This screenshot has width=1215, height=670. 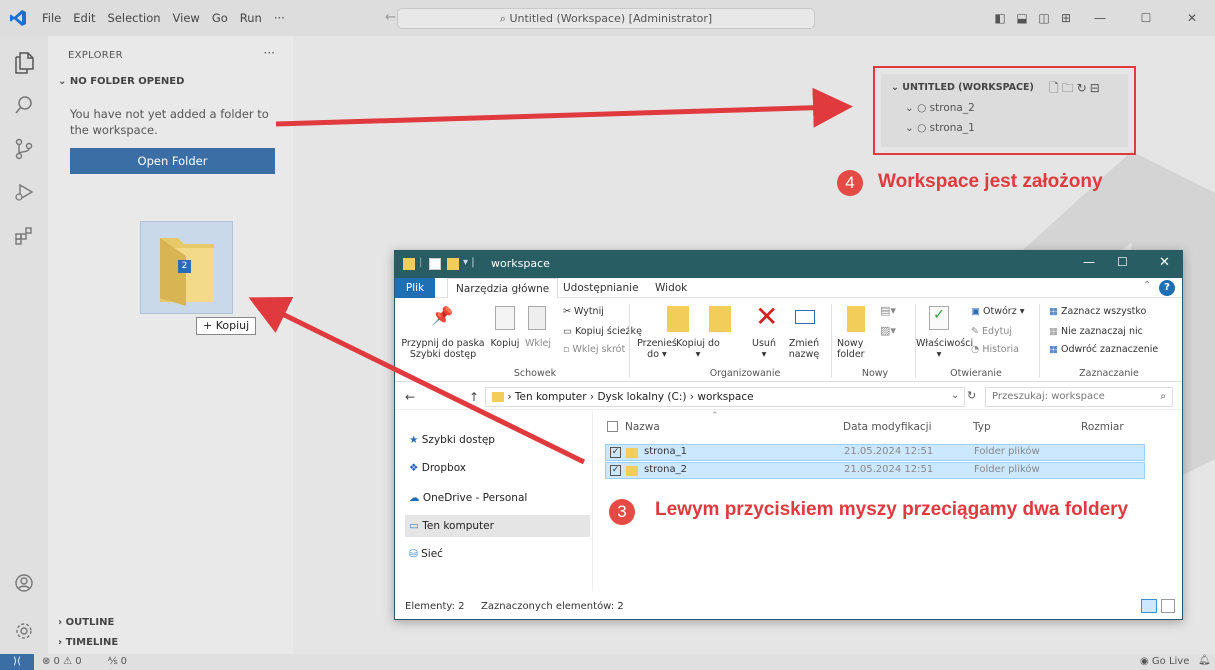 I want to click on ports-indicator: ⅍ 0, so click(x=117, y=661).